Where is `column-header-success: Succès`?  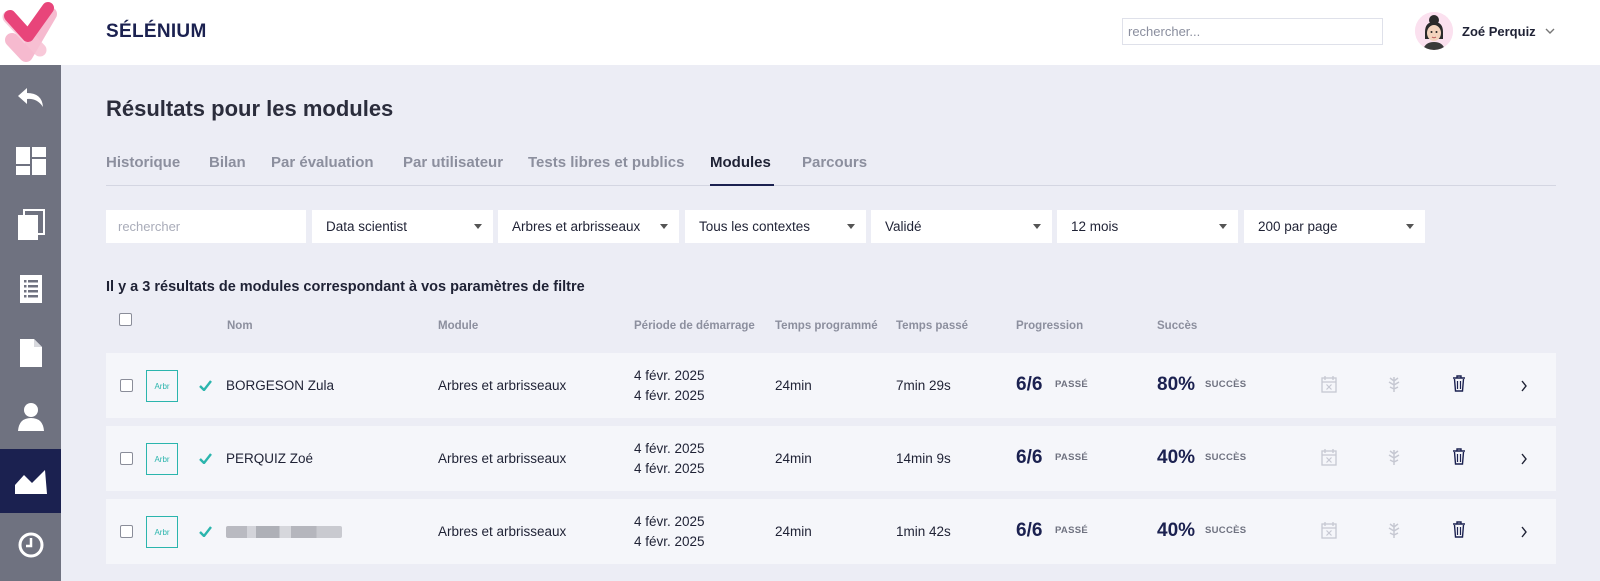 column-header-success: Succès is located at coordinates (1177, 326).